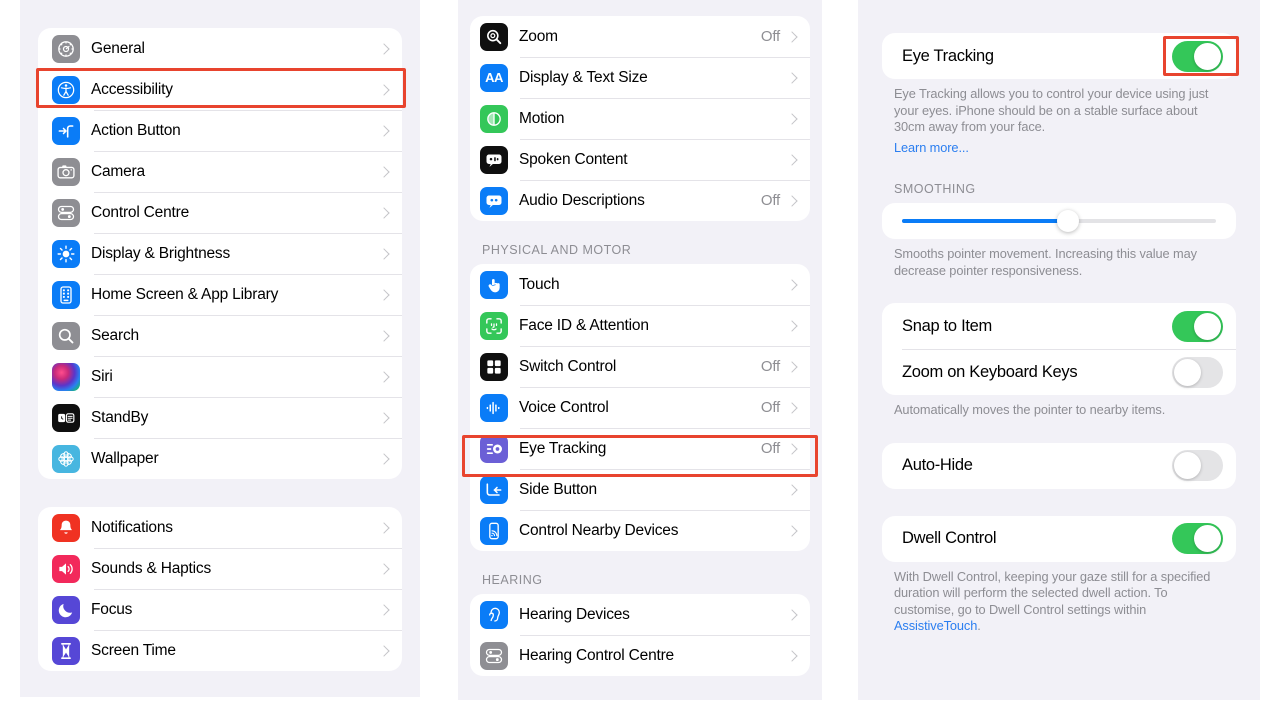 The image size is (1280, 720). What do you see at coordinates (494, 530) in the screenshot?
I see `nearby-devices-icon` at bounding box center [494, 530].